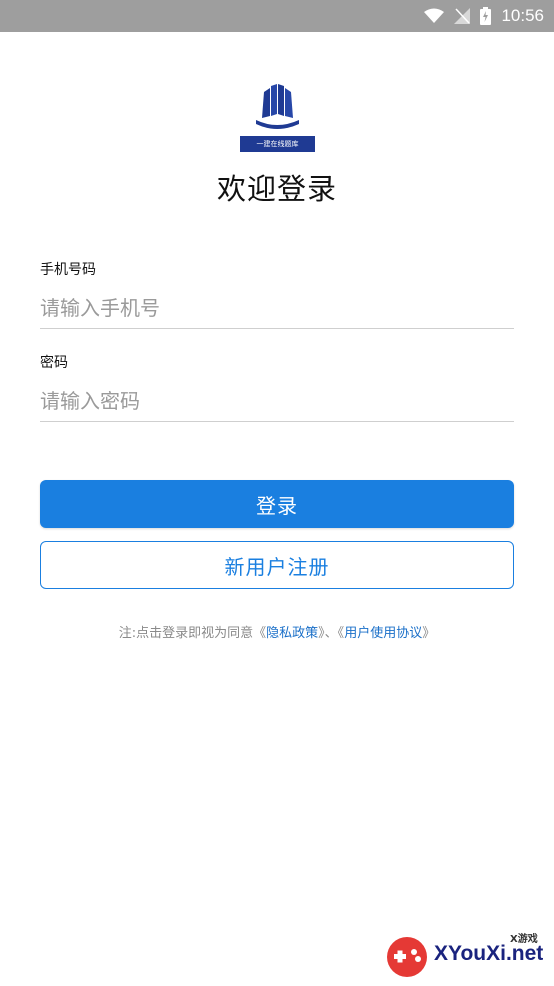  What do you see at coordinates (462, 16) in the screenshot?
I see `no-signal-icon` at bounding box center [462, 16].